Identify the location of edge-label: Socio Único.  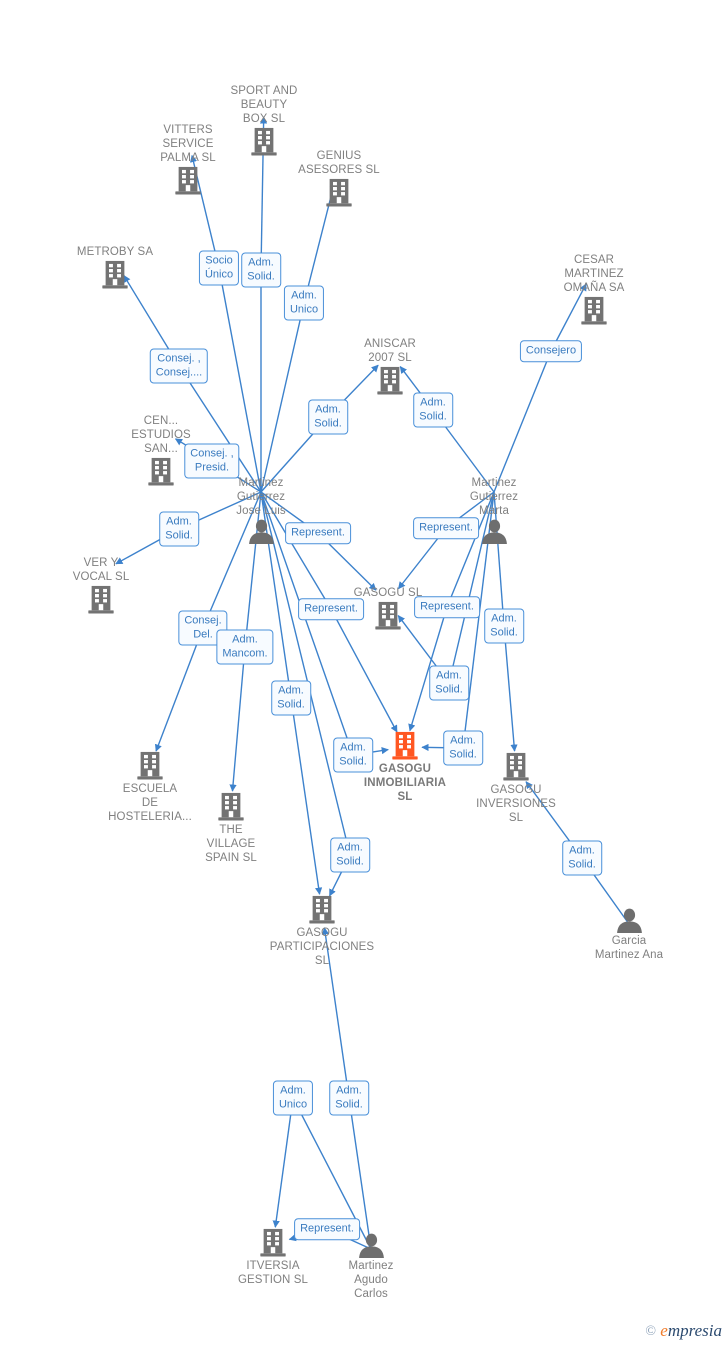
(219, 268).